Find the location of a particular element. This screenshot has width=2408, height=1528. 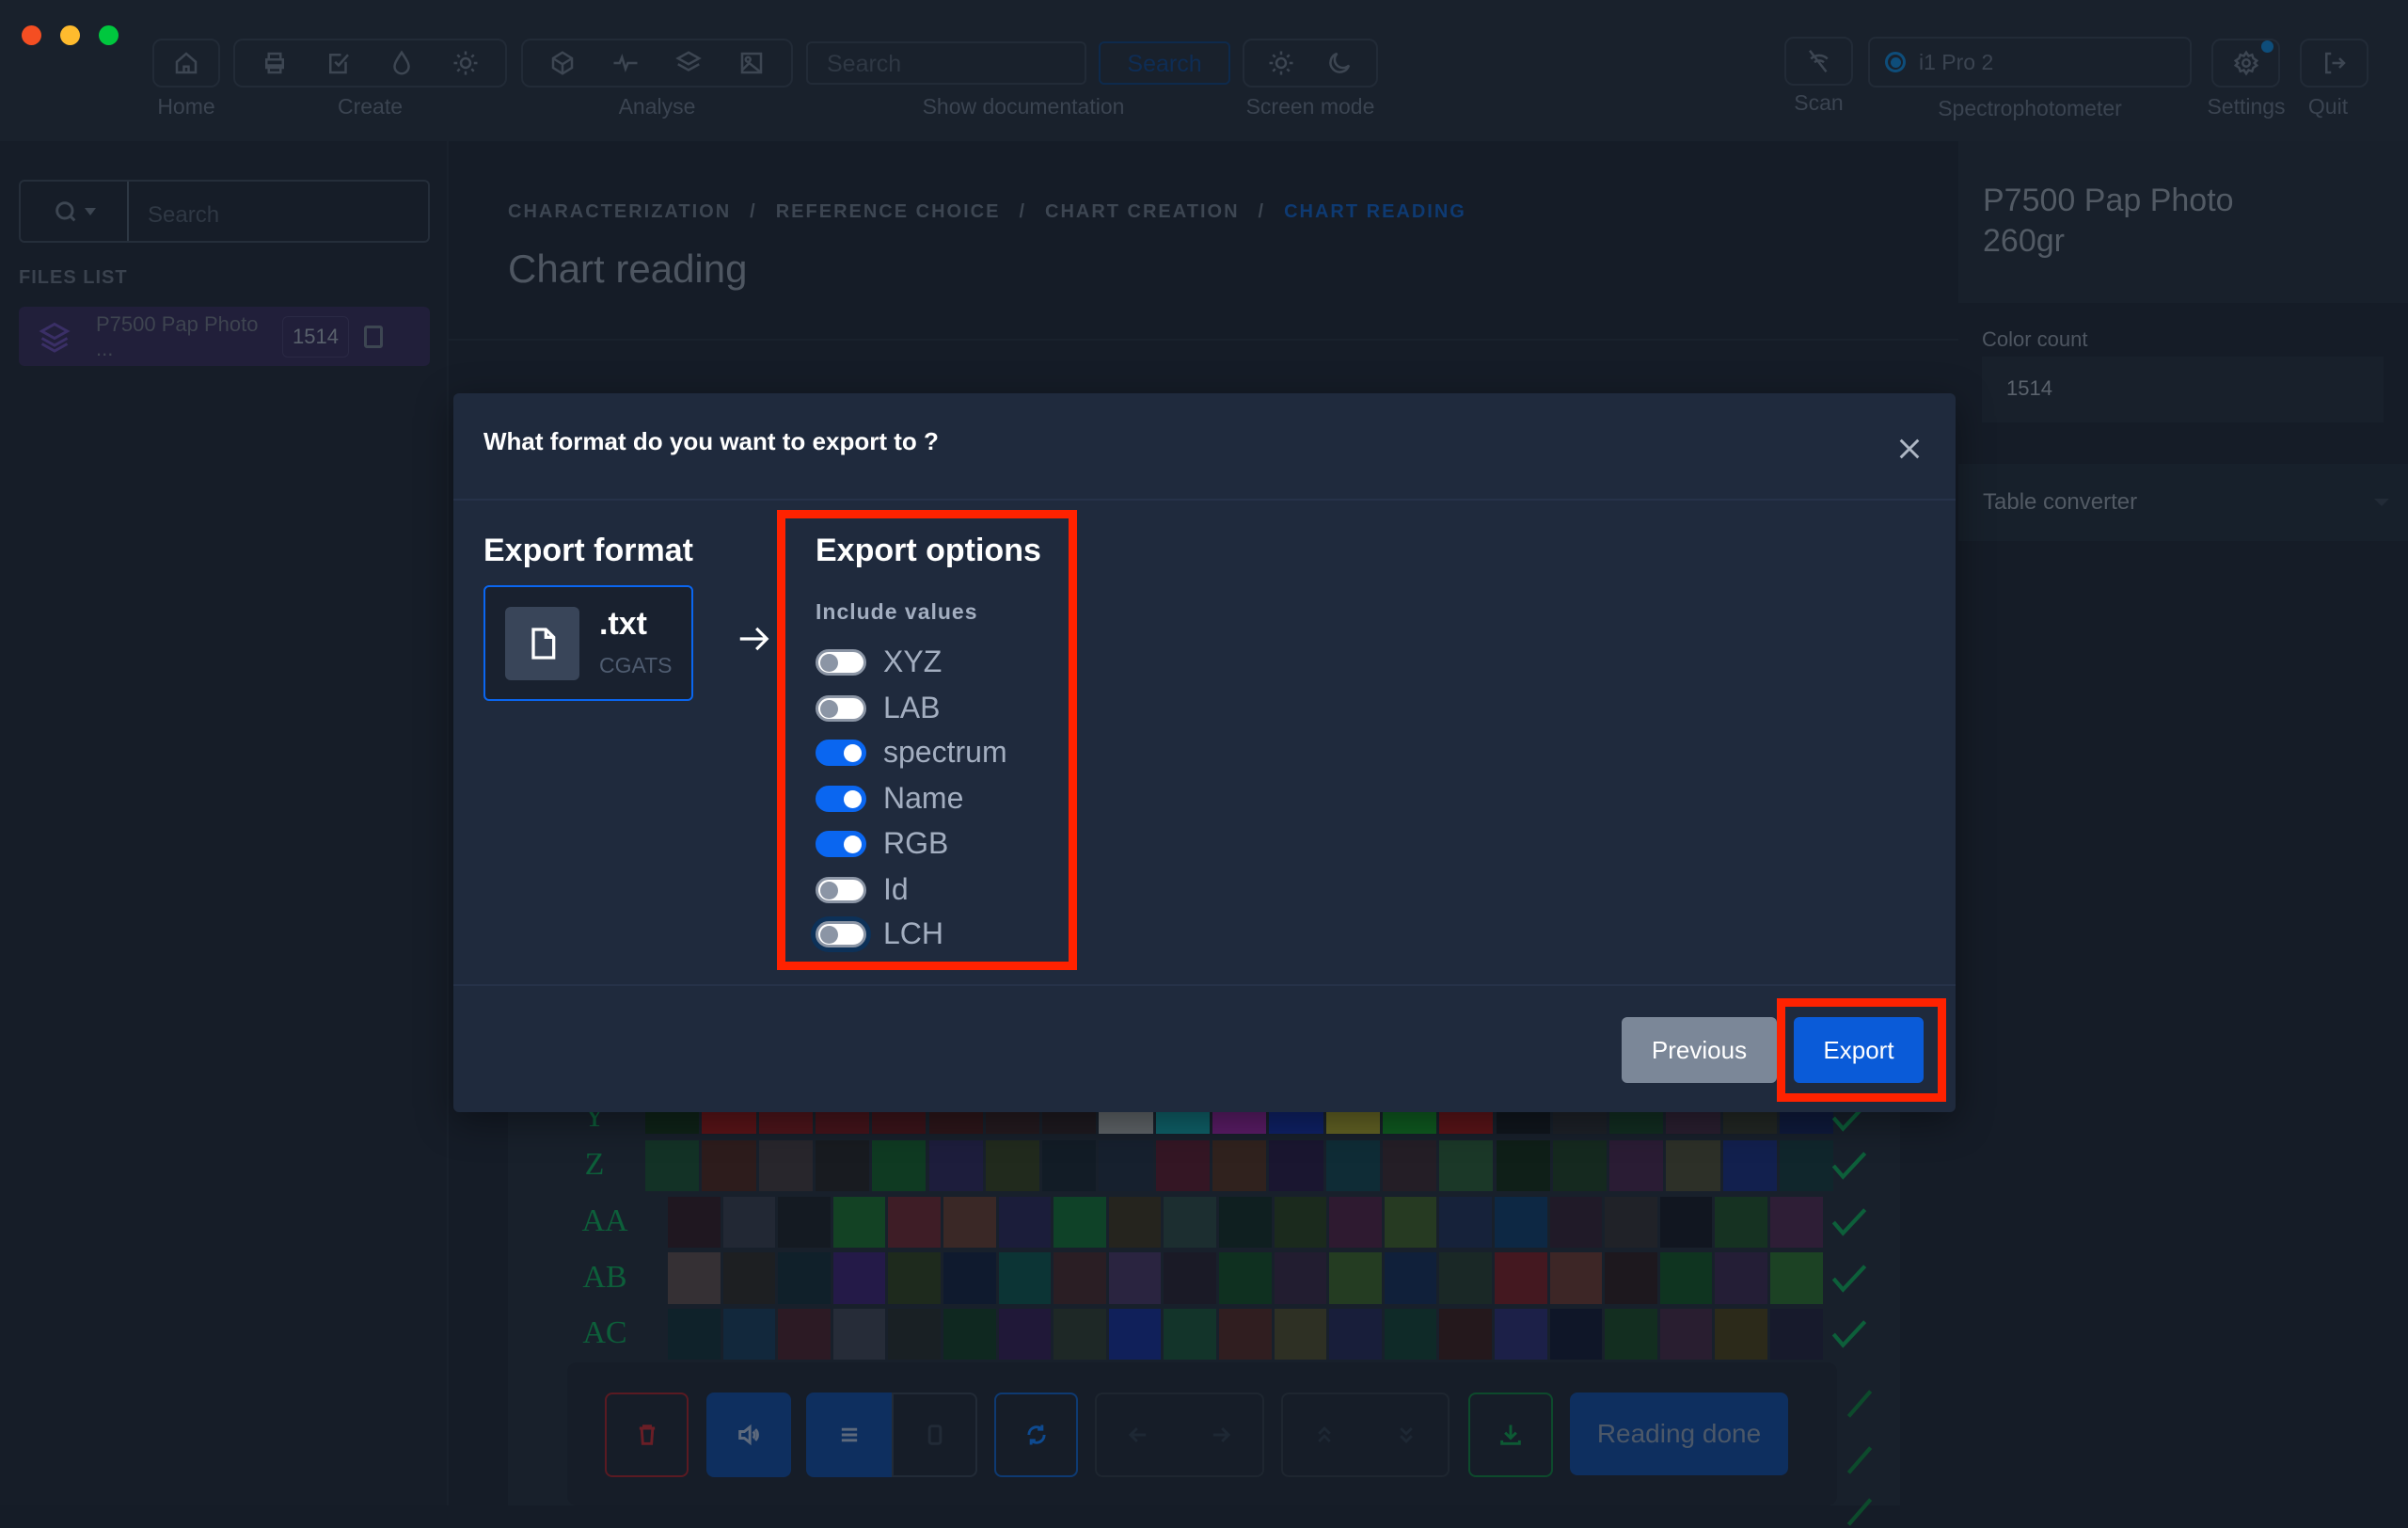

table-converter-accordion: Table converter is located at coordinates (2183, 502).